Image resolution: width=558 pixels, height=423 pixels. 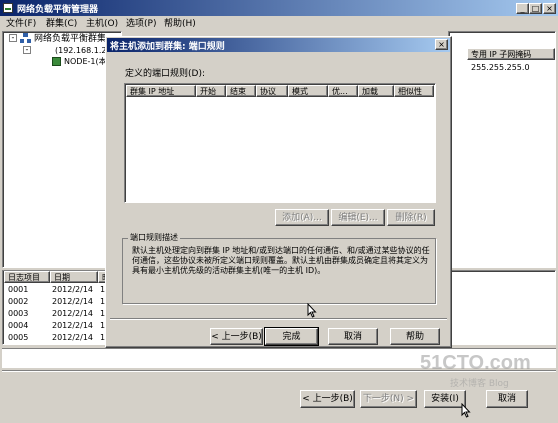 I want to click on log-row-4-id: 0004, so click(x=18, y=325).